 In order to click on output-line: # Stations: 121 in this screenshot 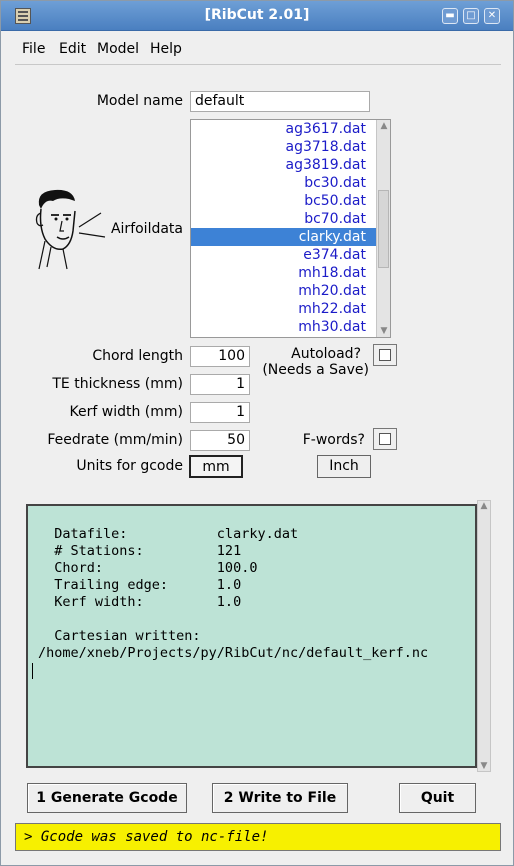, I will do `click(140, 551)`.